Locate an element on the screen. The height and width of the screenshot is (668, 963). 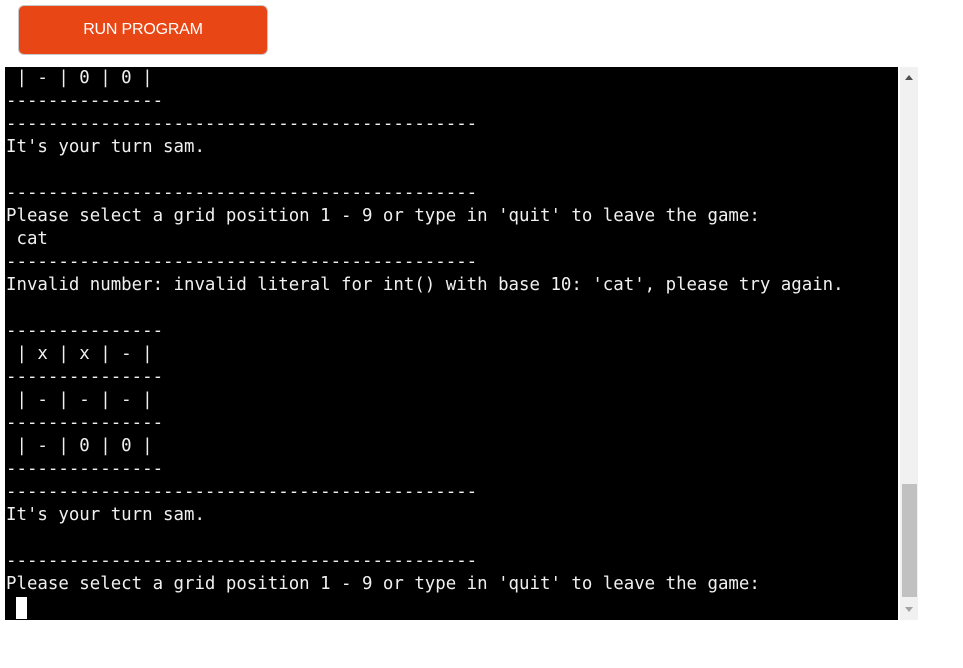
terminal-line: | x | x | - | is located at coordinates (79, 354).